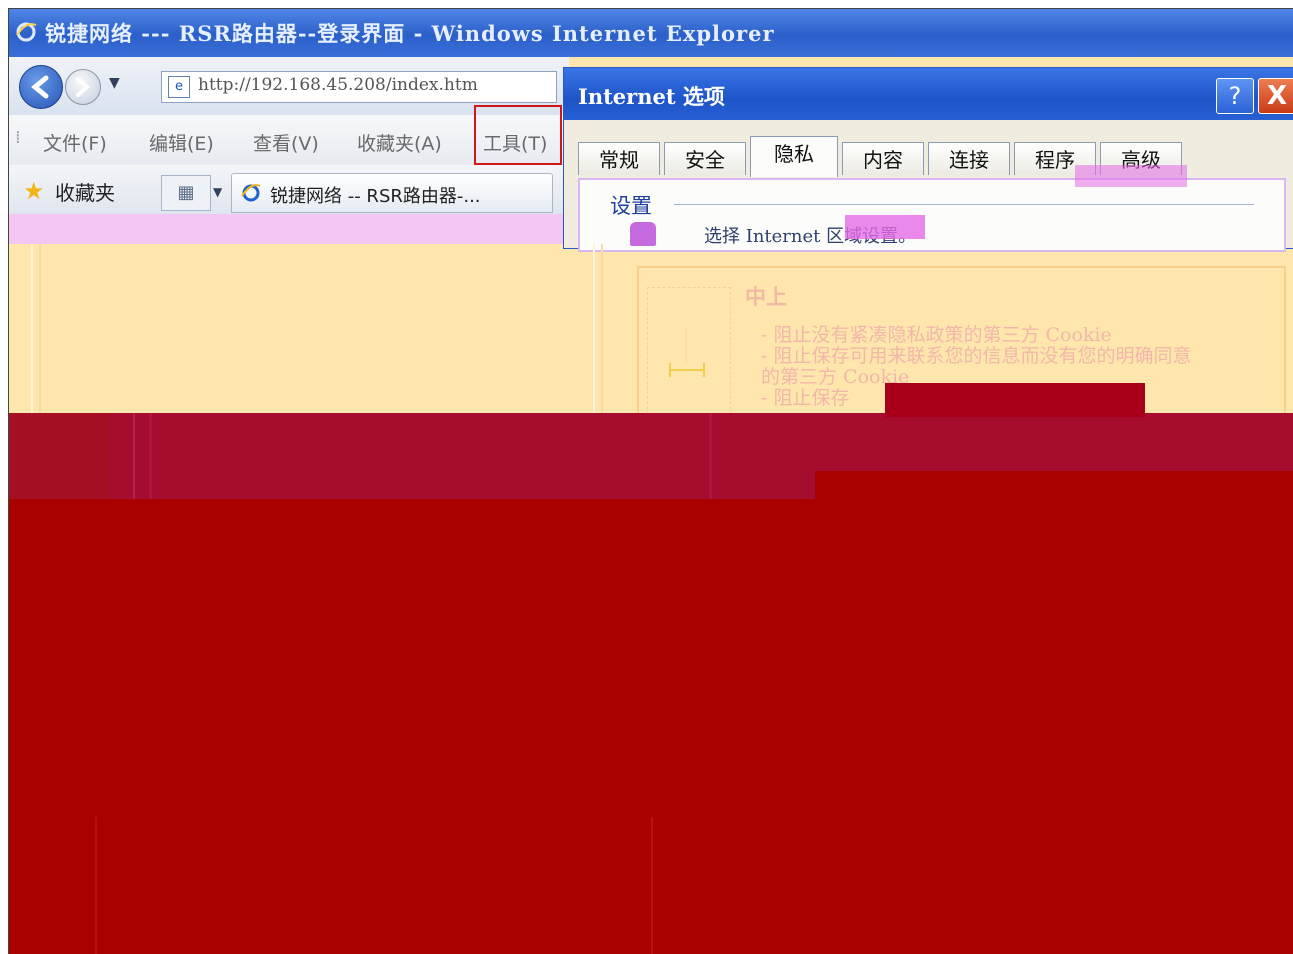  I want to click on privacy-level-title: 中上, so click(766, 297).